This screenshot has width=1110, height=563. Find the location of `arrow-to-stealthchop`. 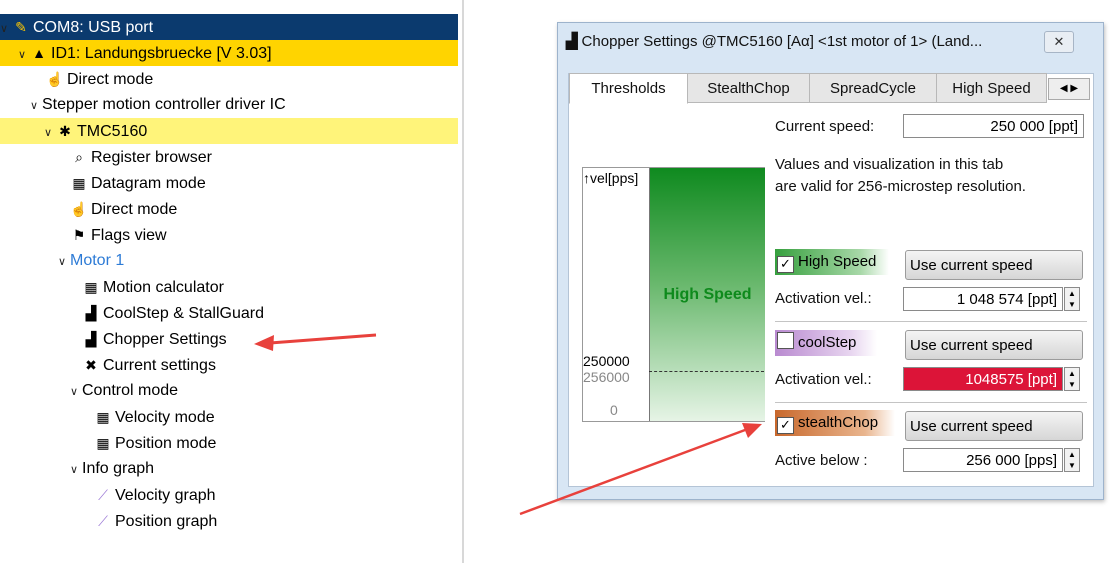

arrow-to-stealthchop is located at coordinates (640, 469).